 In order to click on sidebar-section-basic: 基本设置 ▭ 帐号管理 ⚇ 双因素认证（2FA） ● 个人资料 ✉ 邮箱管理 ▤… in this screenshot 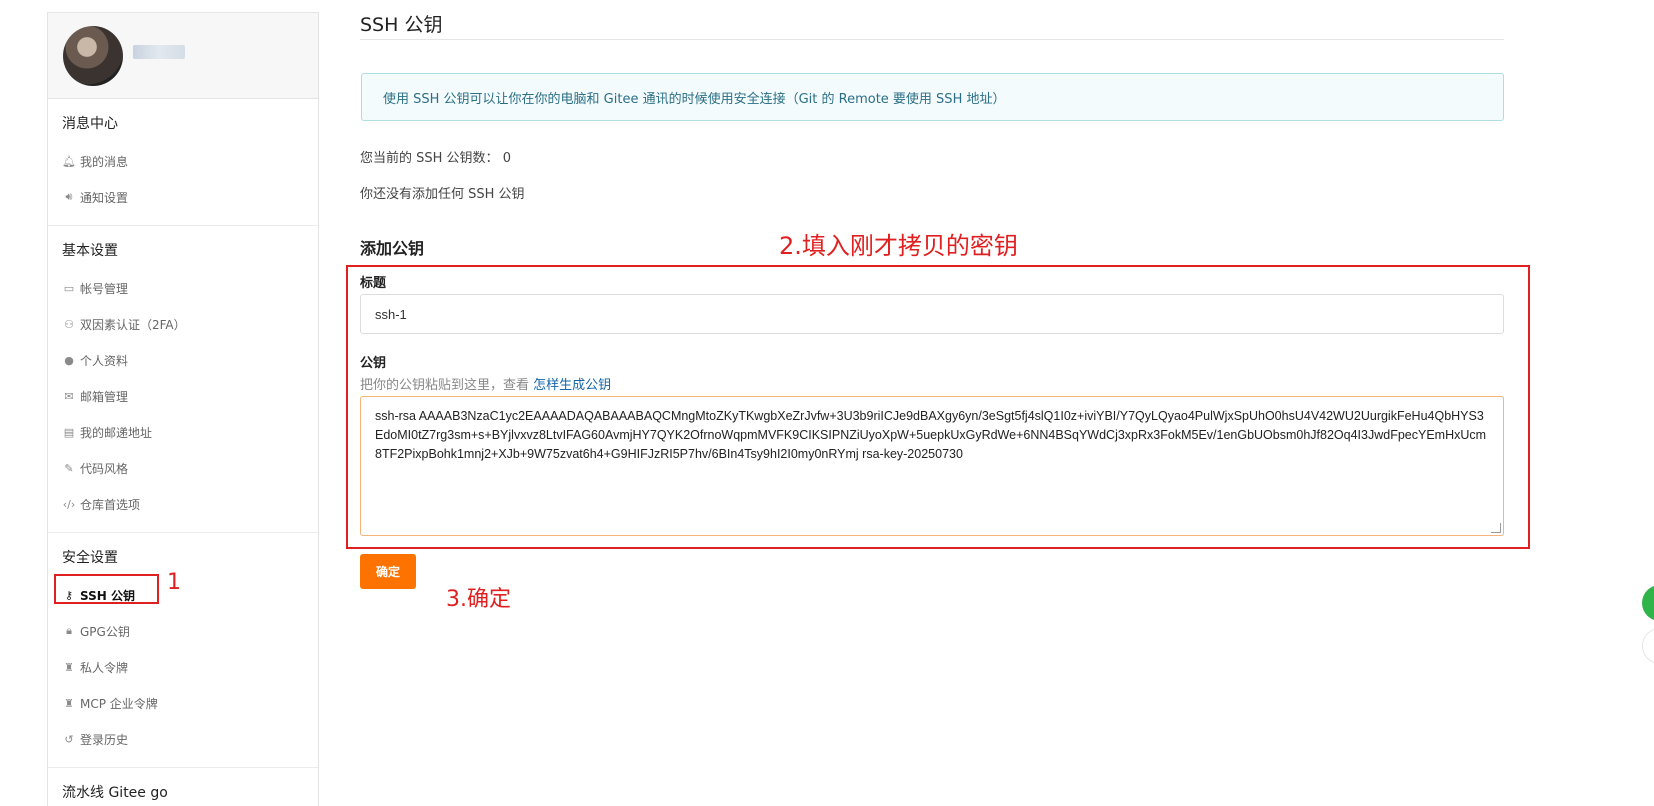, I will do `click(183, 379)`.